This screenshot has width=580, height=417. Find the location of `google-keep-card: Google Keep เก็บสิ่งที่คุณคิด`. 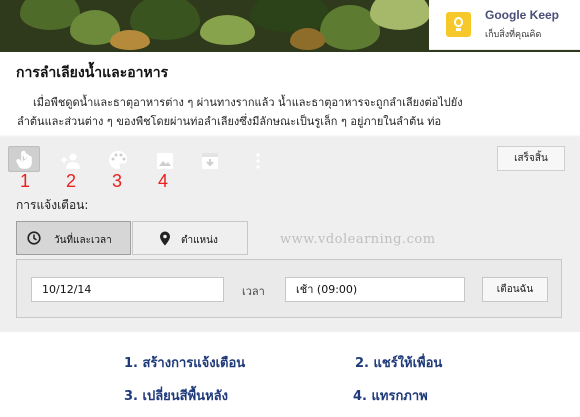

google-keep-card: Google Keep เก็บสิ่งที่คุณคิด is located at coordinates (504, 25).